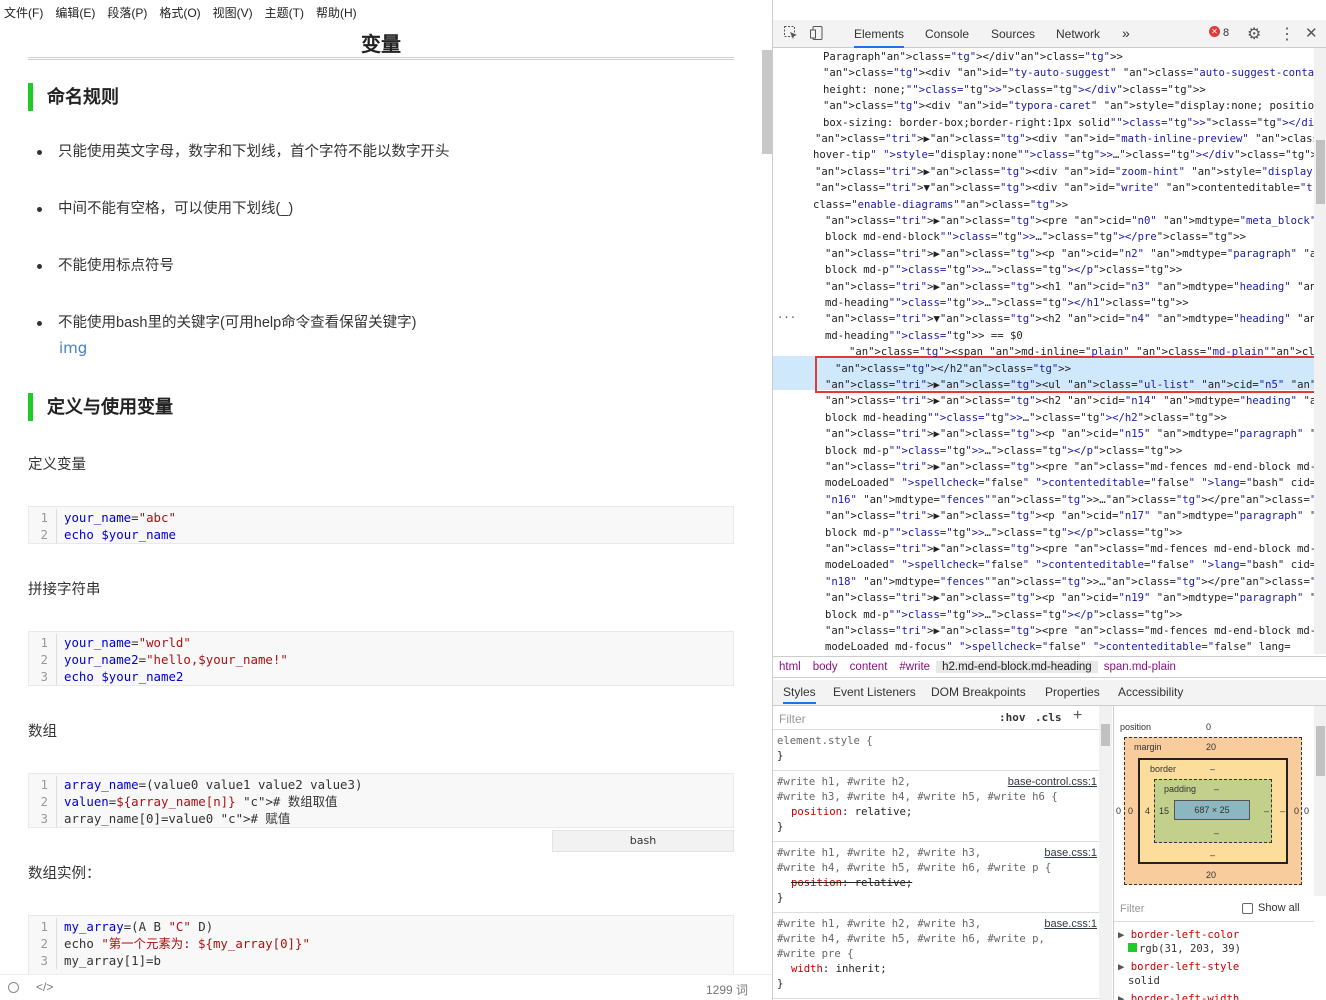  Describe the element at coordinates (112, 960) in the screenshot. I see `code-text: my_array[1]=b` at that location.